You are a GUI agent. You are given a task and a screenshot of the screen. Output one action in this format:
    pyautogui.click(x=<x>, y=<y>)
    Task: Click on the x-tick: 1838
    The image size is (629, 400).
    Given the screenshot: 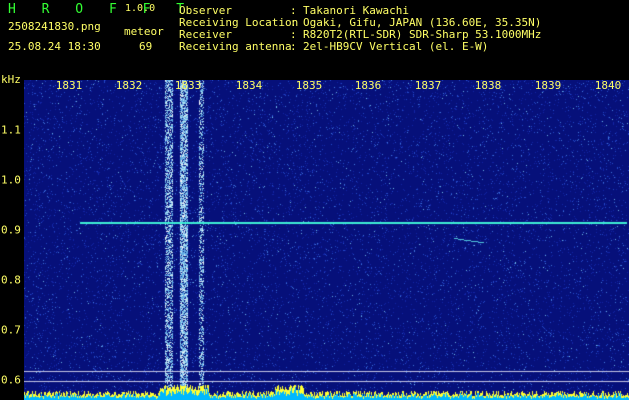 What is the action you would take?
    pyautogui.click(x=488, y=85)
    